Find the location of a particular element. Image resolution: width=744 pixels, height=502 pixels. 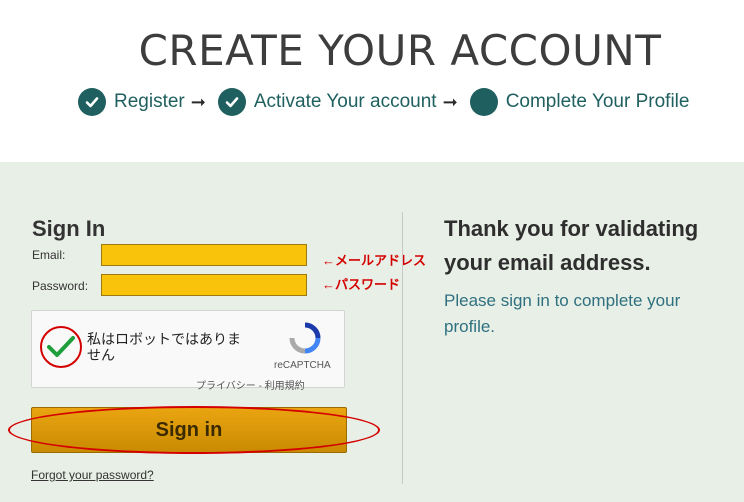

filled-circle-icon is located at coordinates (483, 102).